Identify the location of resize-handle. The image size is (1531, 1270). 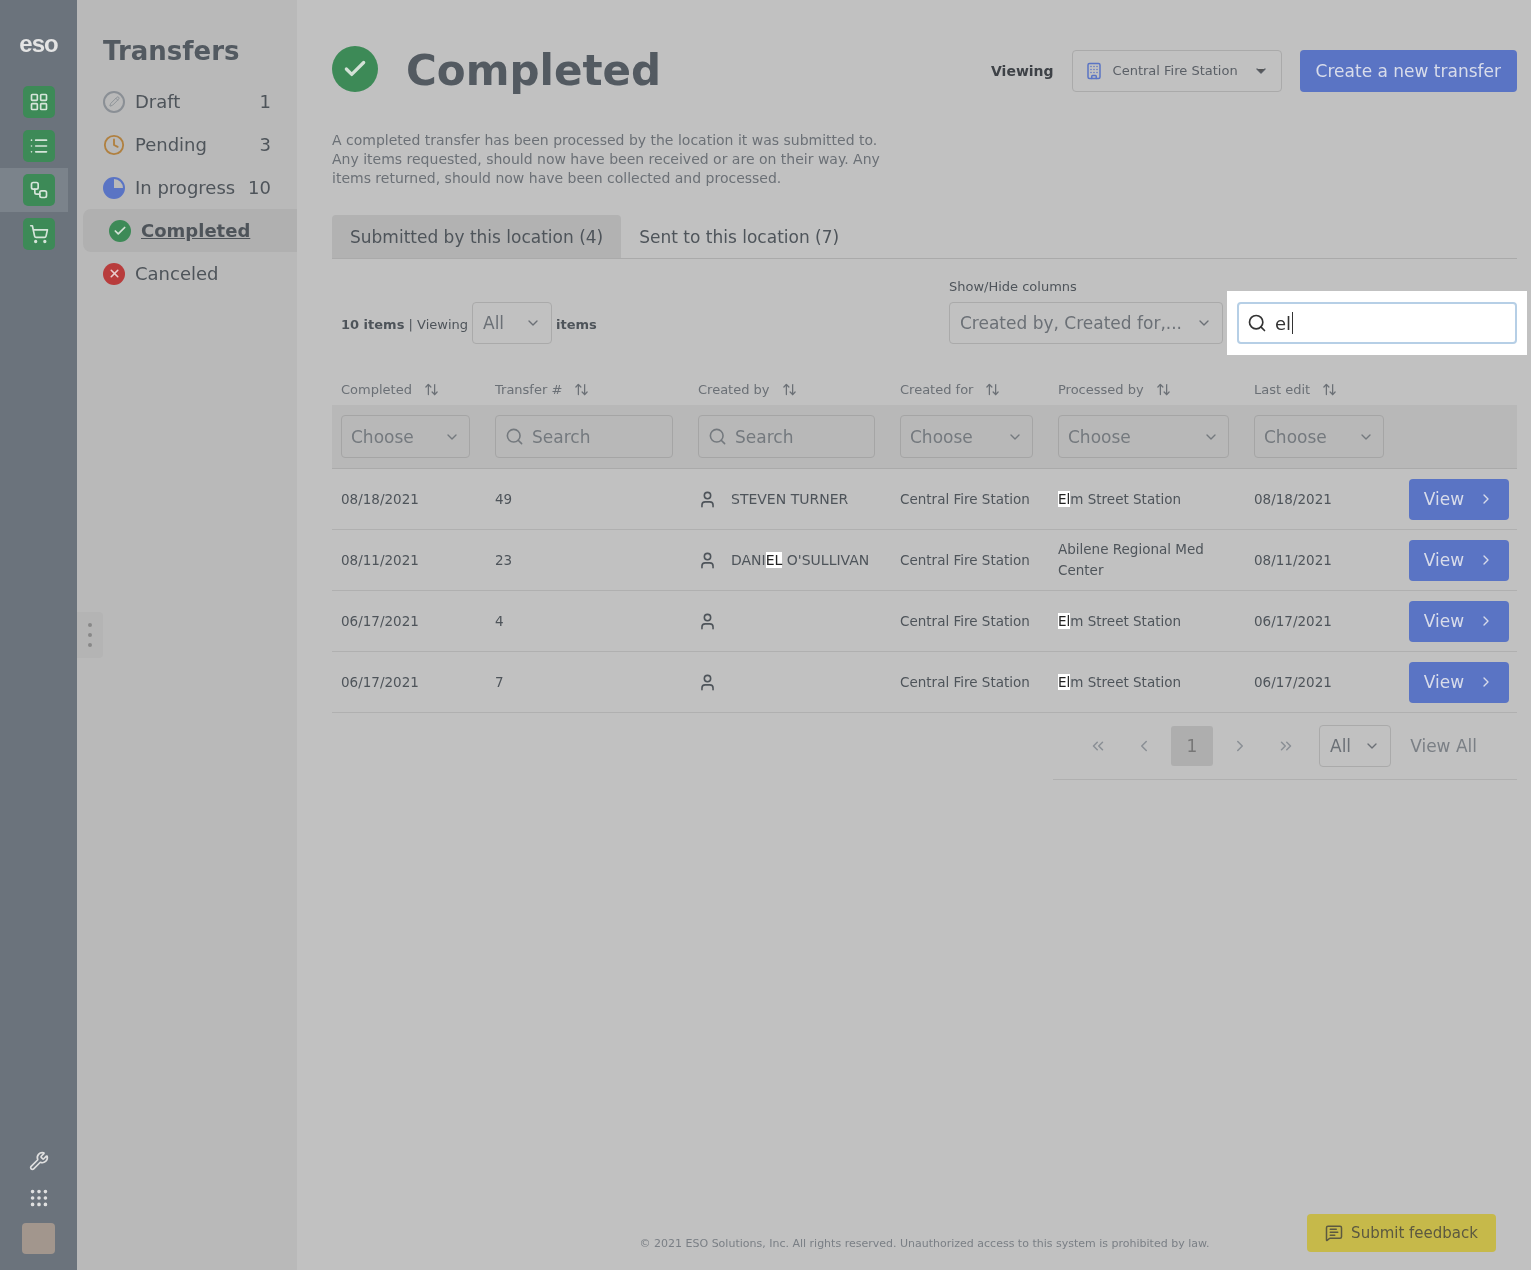
(90, 635).